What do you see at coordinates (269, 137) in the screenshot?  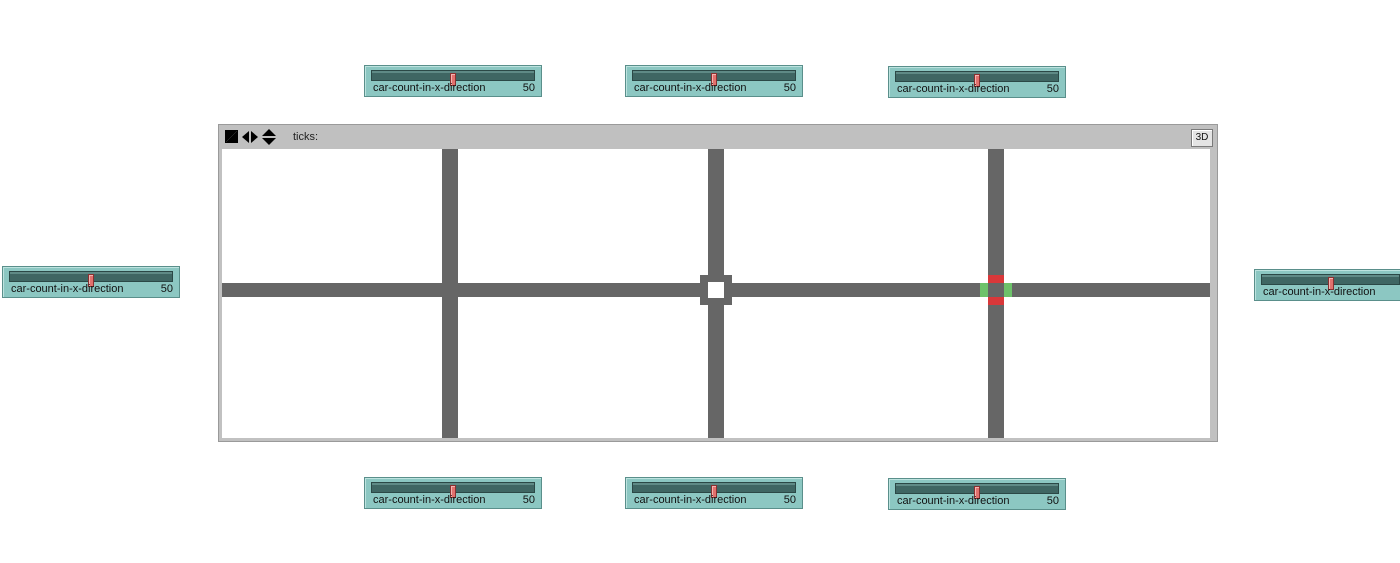 I see `up-down-arrows-icon` at bounding box center [269, 137].